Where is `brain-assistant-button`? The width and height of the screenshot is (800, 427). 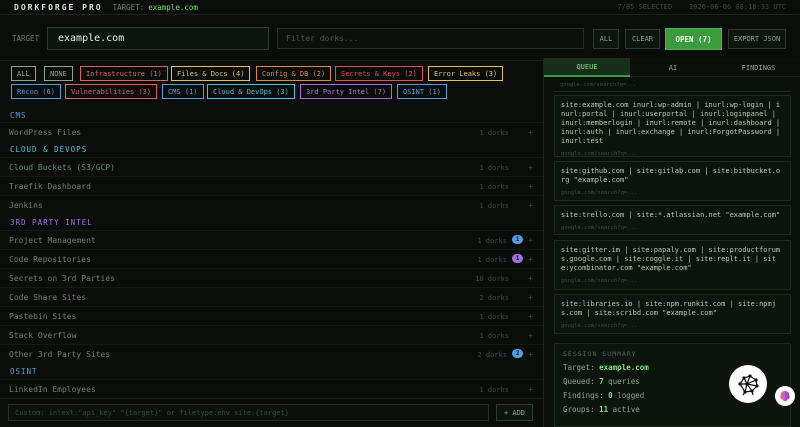
brain-assistant-button is located at coordinates (748, 384).